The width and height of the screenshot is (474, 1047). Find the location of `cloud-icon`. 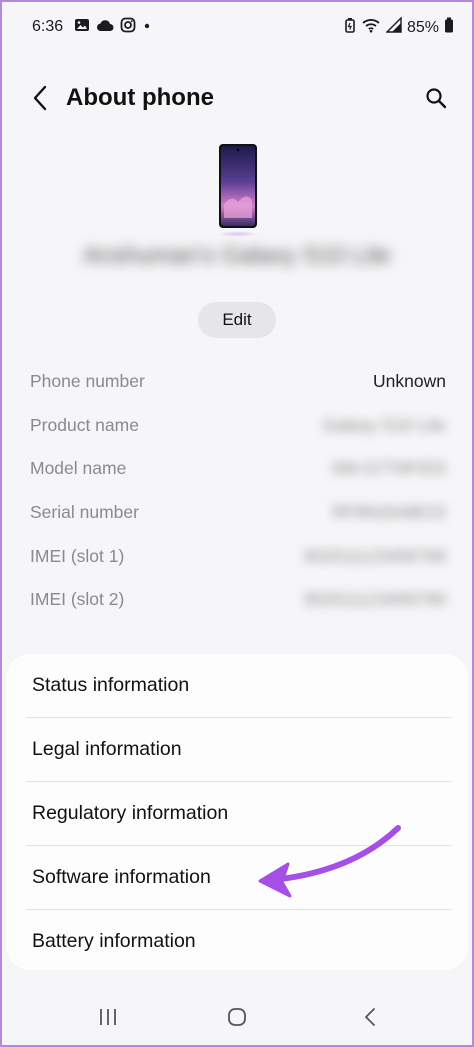

cloud-icon is located at coordinates (105, 27).